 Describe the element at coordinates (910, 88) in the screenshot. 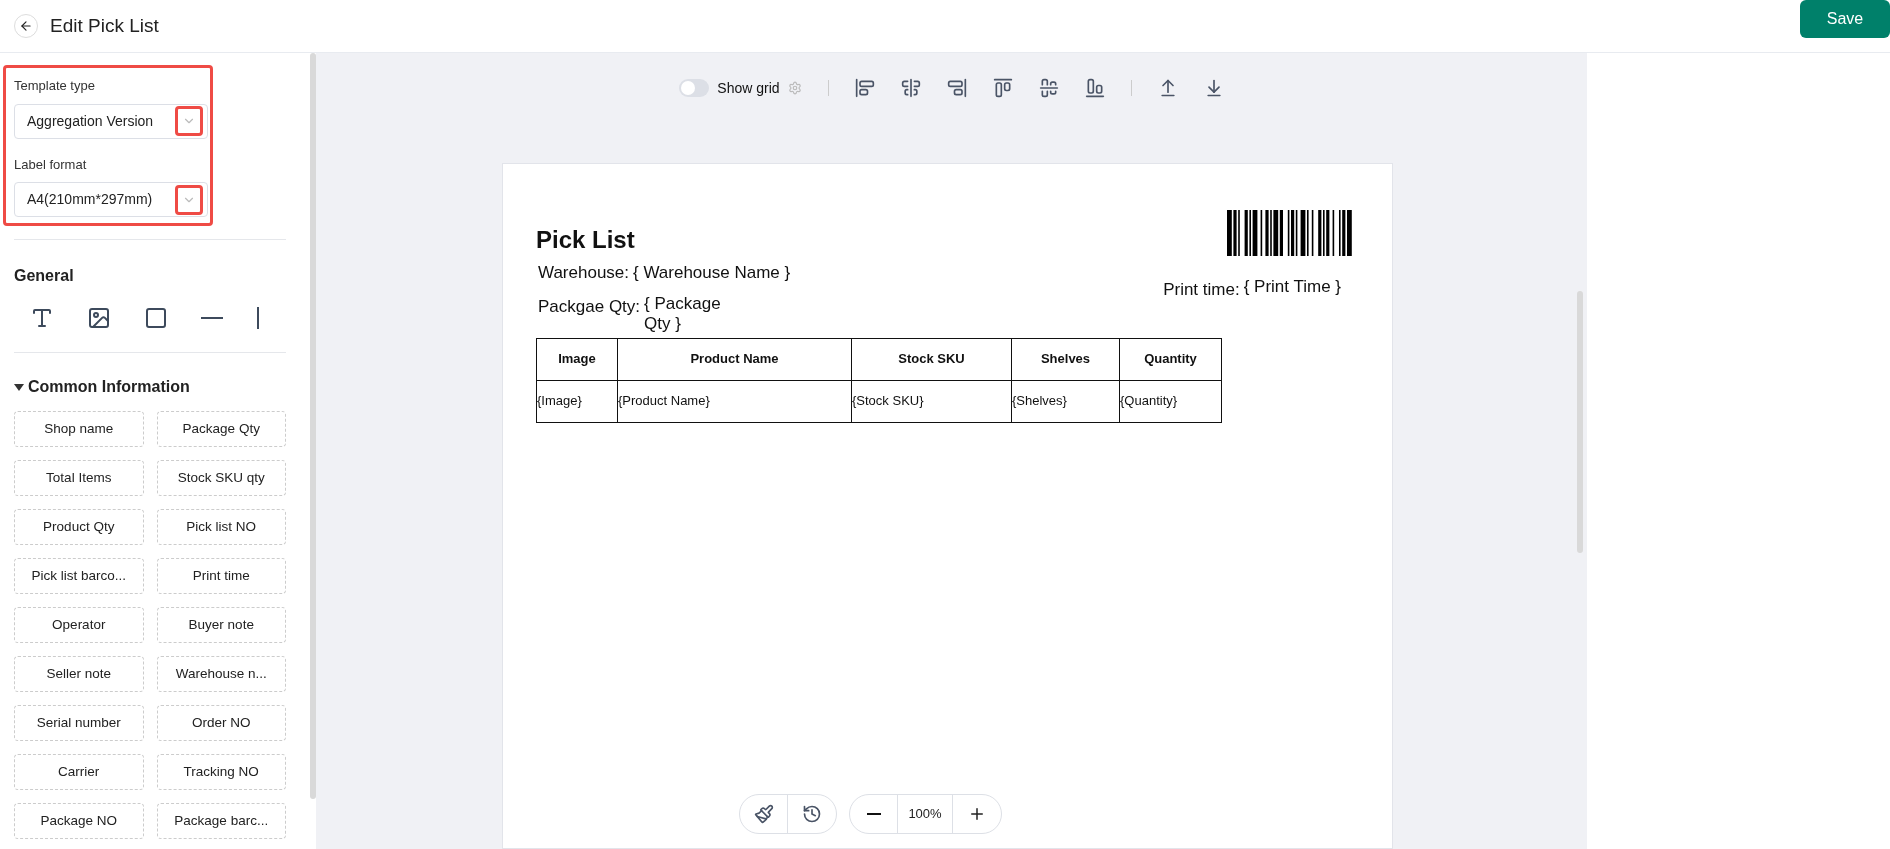

I see `align-center-icon` at that location.